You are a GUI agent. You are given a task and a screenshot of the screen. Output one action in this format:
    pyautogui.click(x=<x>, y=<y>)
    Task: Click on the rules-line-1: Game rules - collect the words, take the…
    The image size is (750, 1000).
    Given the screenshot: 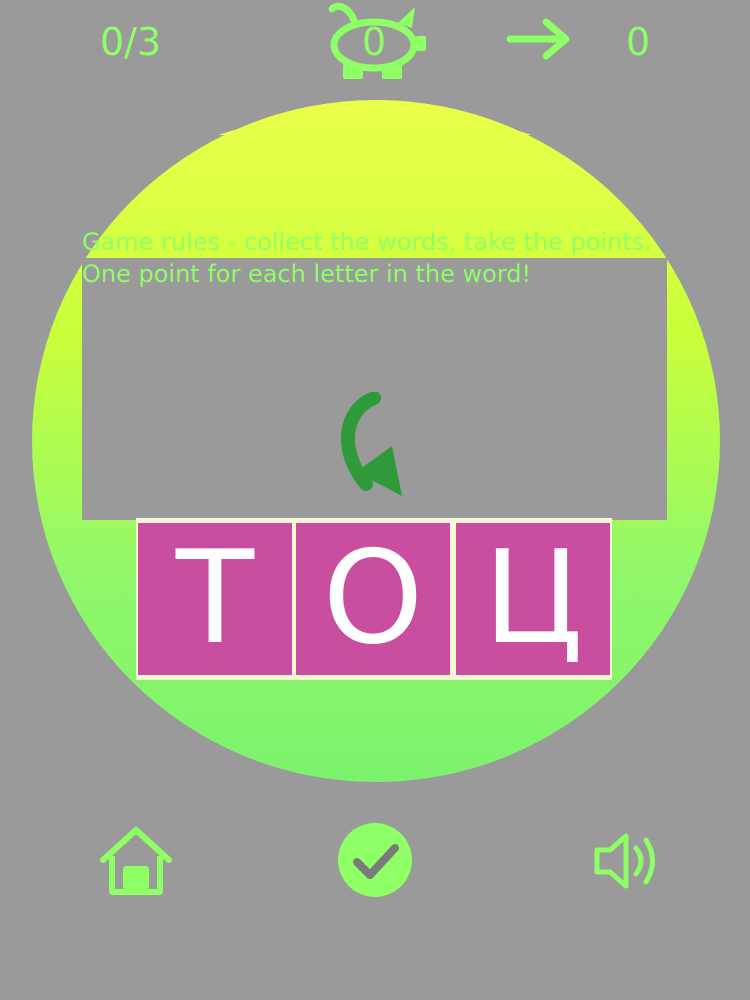 What is the action you would take?
    pyautogui.click(x=367, y=242)
    